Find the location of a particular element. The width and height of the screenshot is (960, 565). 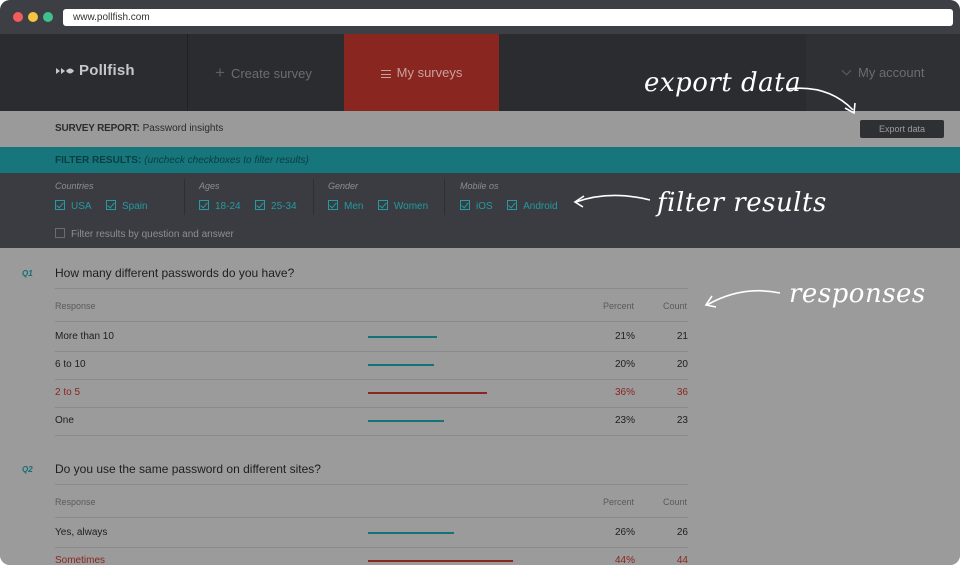

response-percent: 21% is located at coordinates (624, 336).